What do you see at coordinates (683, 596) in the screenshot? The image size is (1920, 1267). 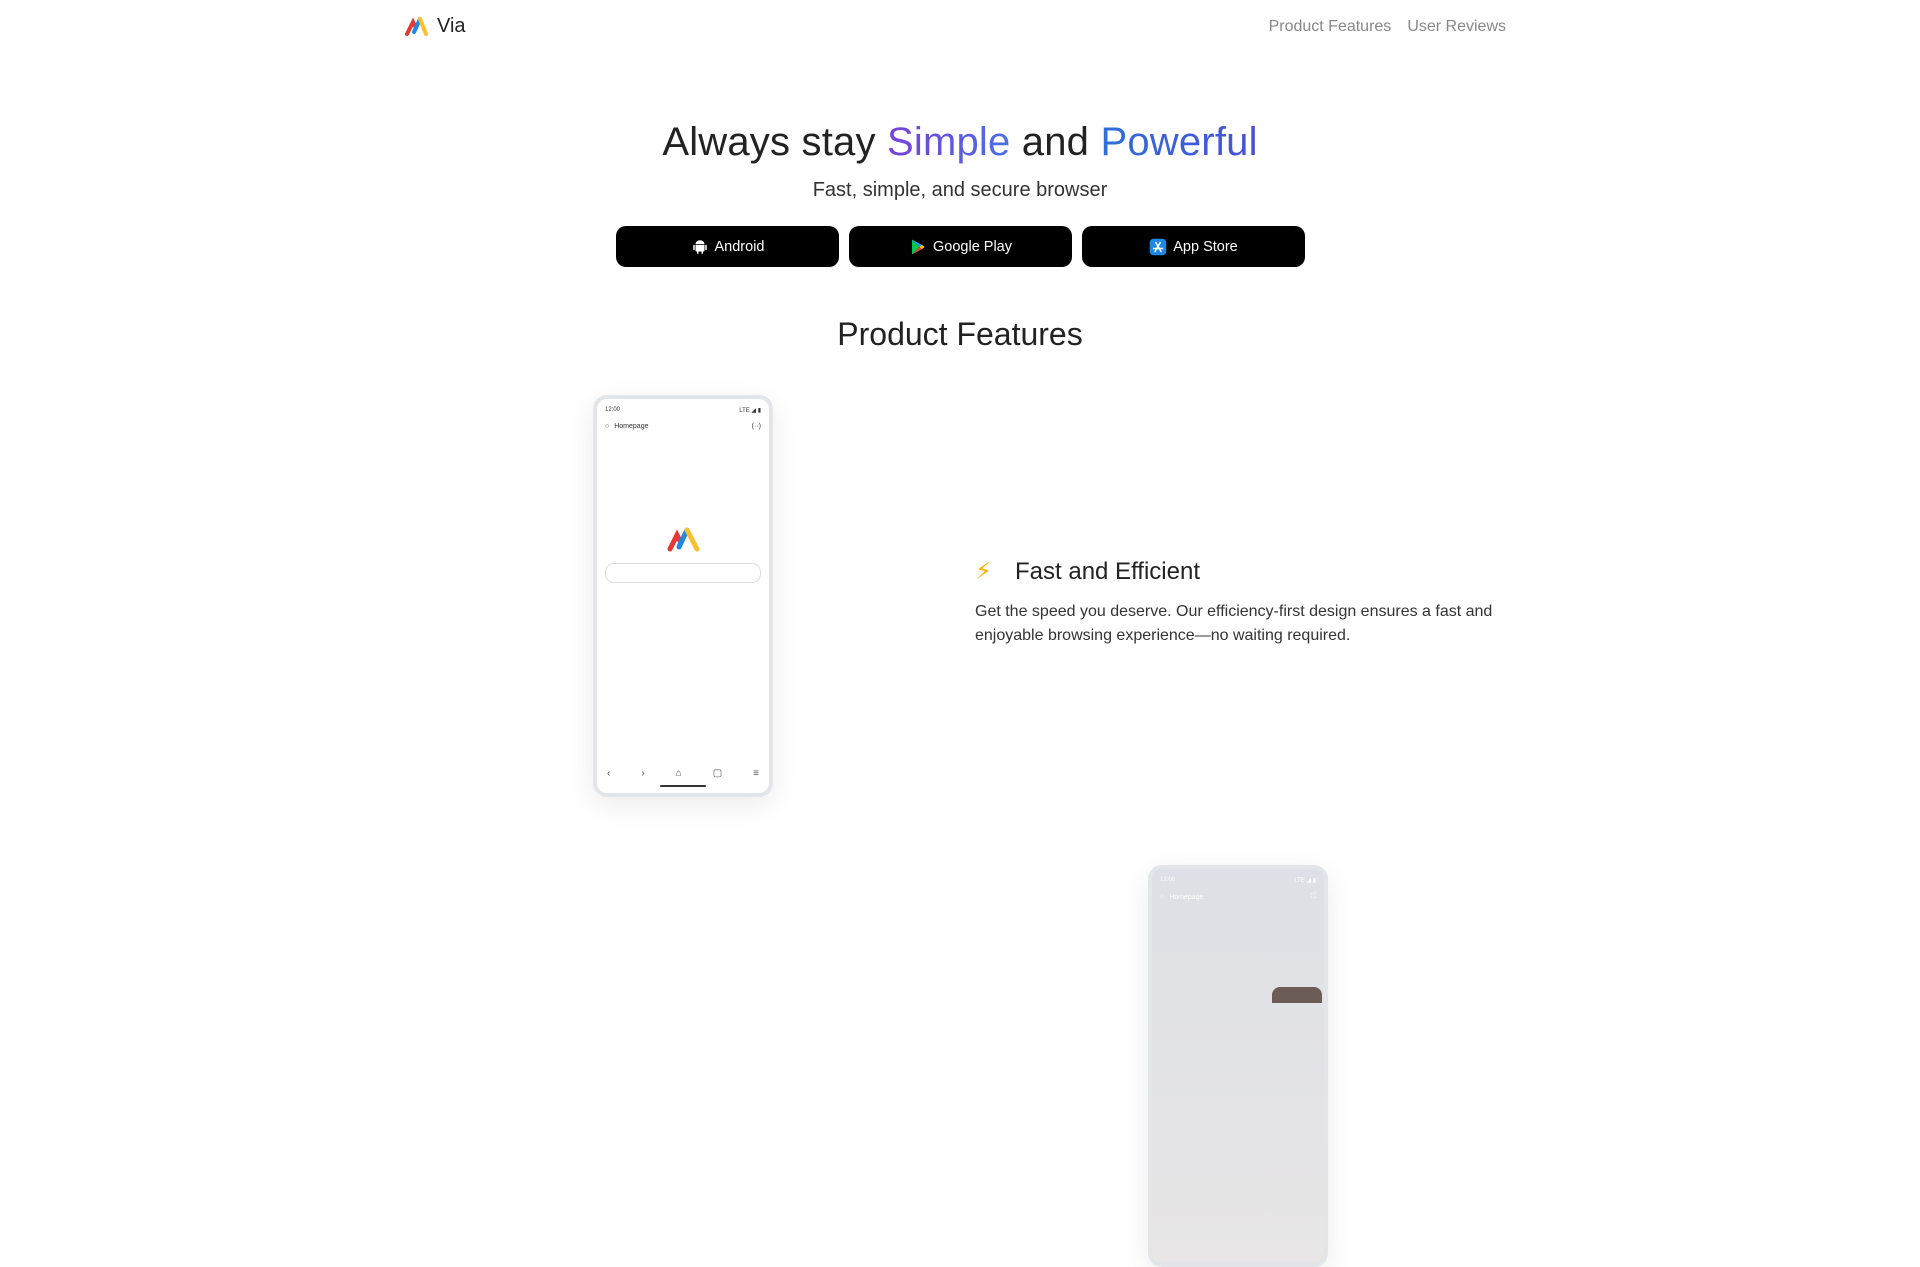 I see `phone-mockup-homepage: 12:00 LTE ◢ ▮ ○ Homepage (··) ‹ › ⌂ ▢ ≡` at bounding box center [683, 596].